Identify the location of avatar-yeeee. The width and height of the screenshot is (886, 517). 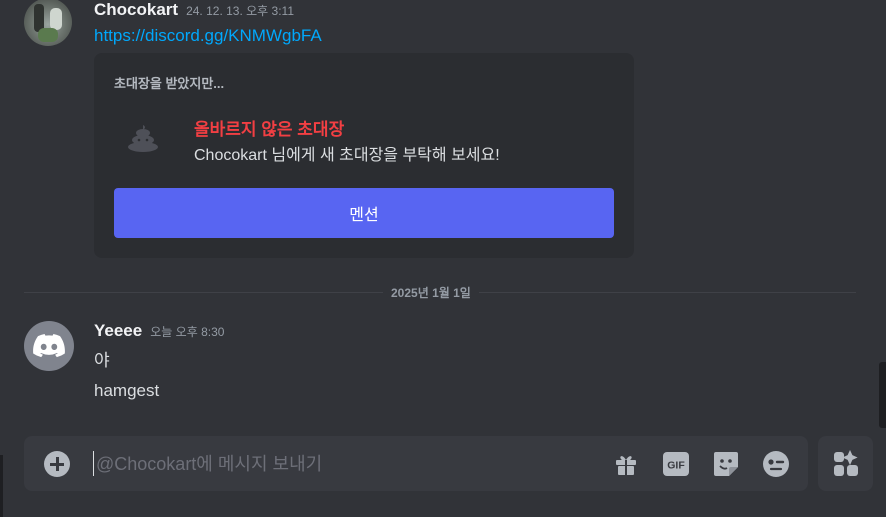
(49, 346).